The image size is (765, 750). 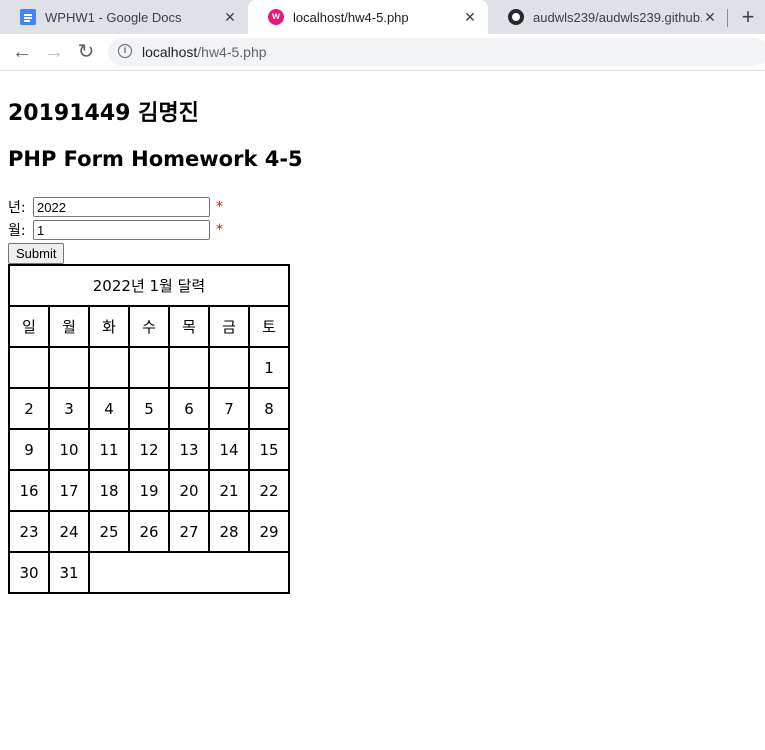 I want to click on day-cell: 14, so click(x=229, y=449).